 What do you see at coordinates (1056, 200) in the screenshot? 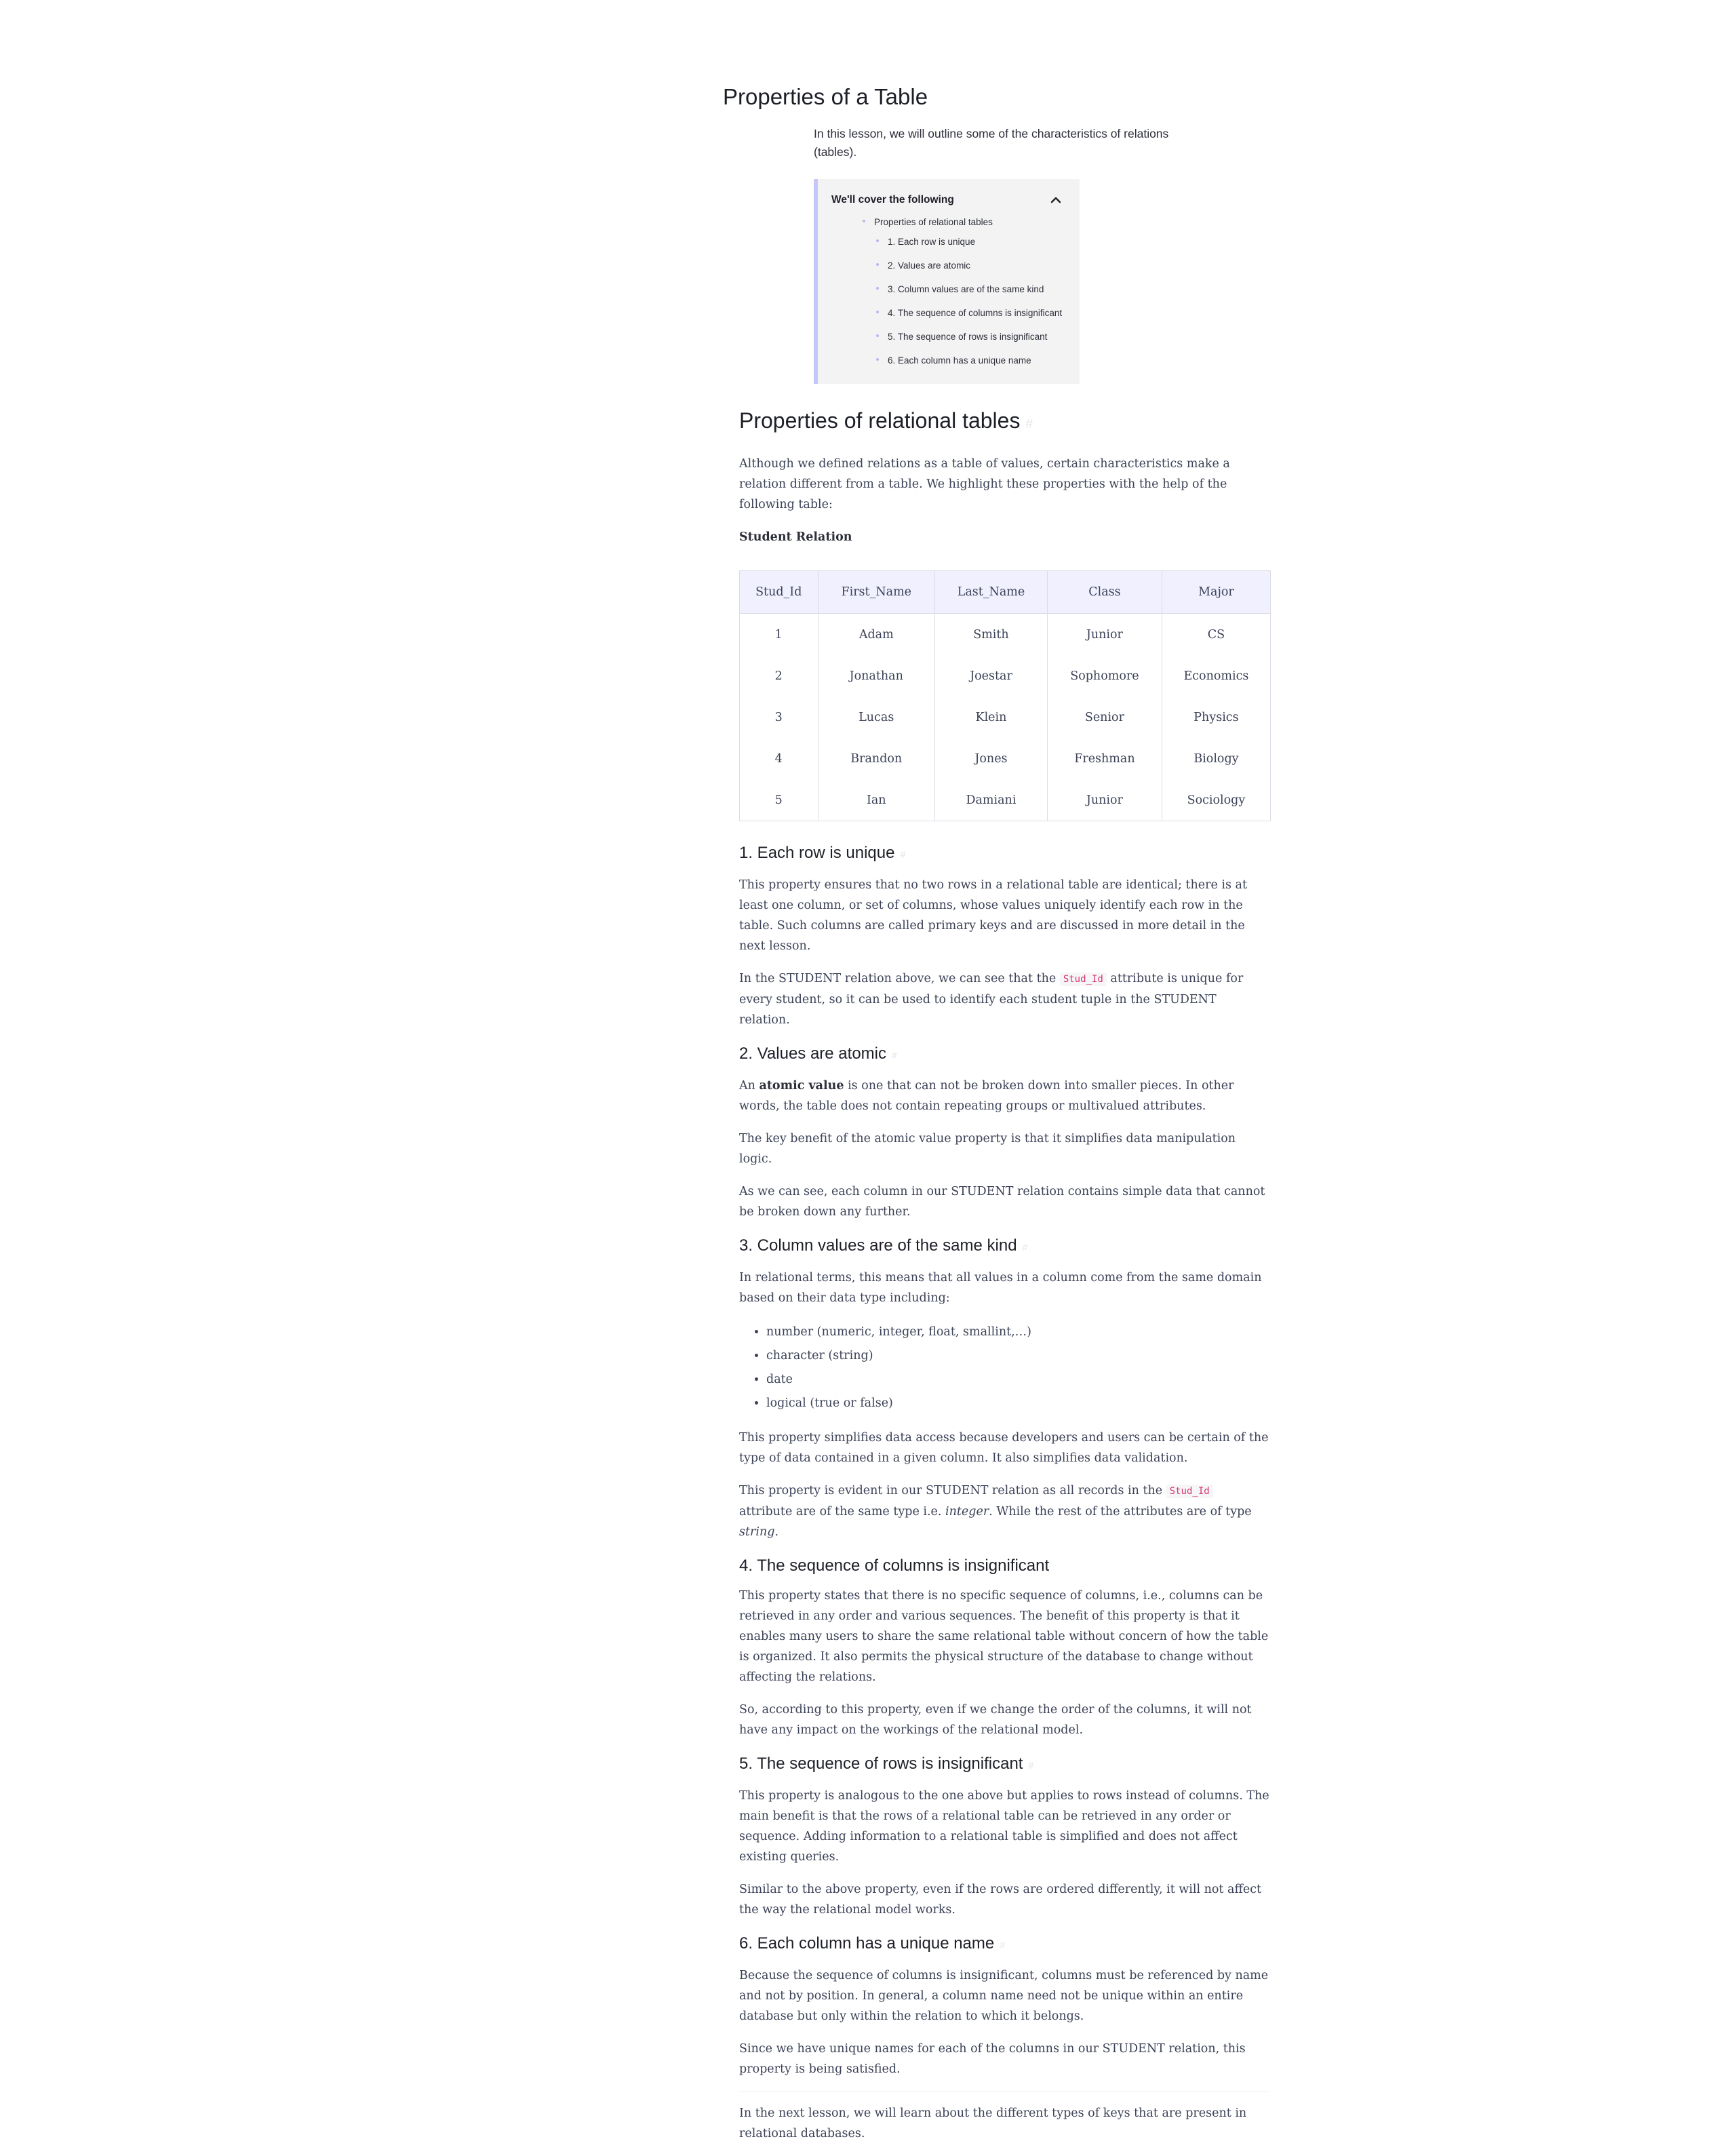
I see `chevron-up-icon` at bounding box center [1056, 200].